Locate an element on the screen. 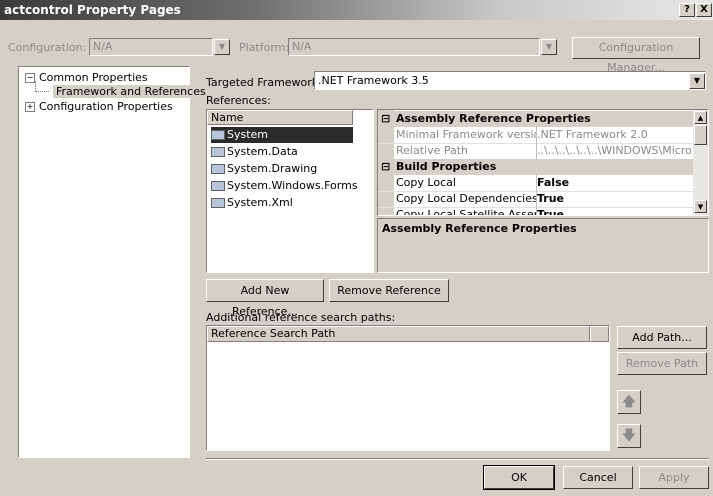 This screenshot has width=713, height=496. property-name: Relative Path is located at coordinates (465, 151).